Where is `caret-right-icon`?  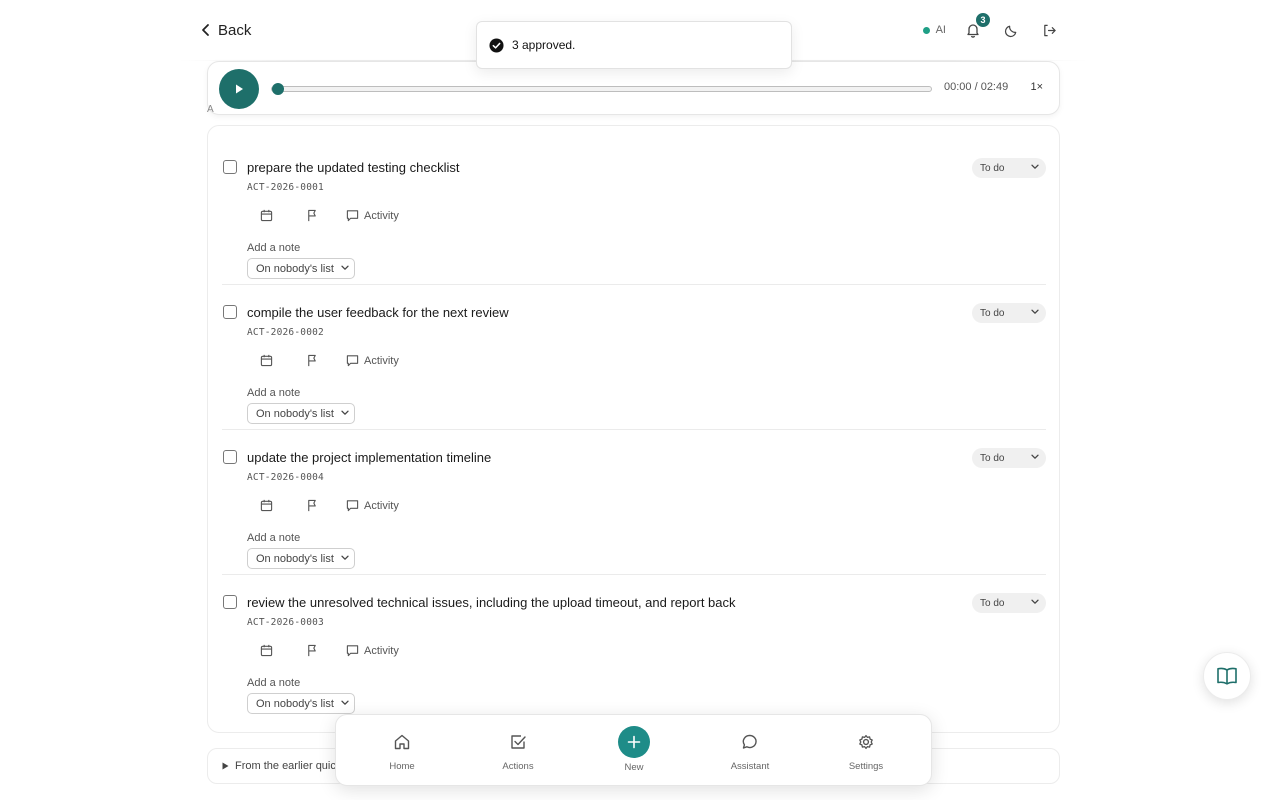 caret-right-icon is located at coordinates (225, 766).